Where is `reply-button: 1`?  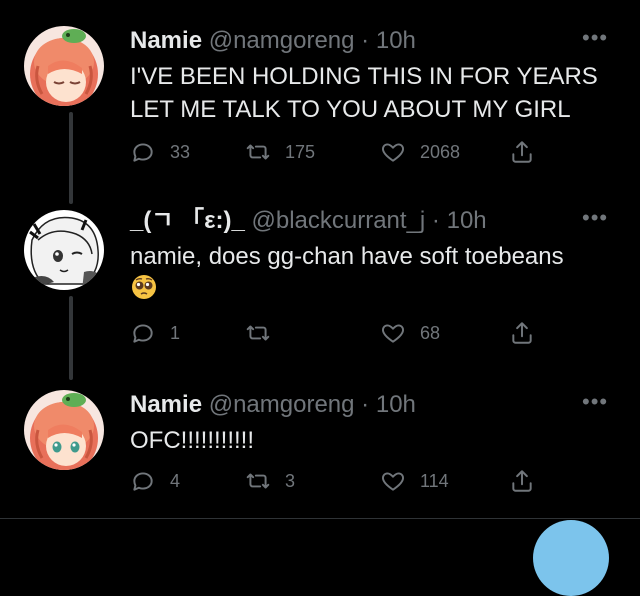
reply-button: 1 is located at coordinates (155, 333).